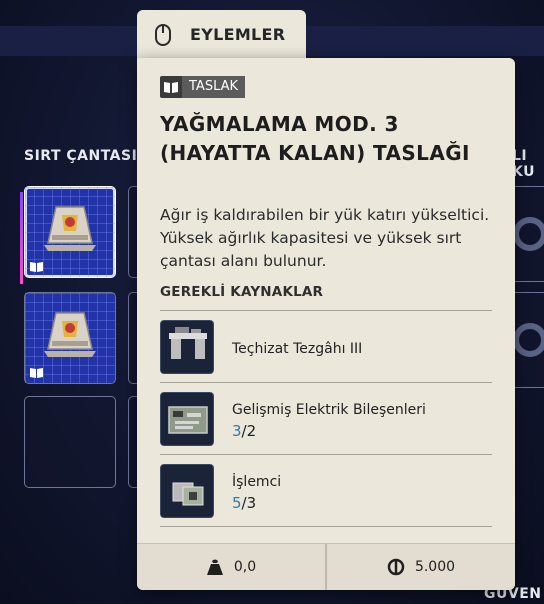 This screenshot has width=544, height=604. What do you see at coordinates (171, 87) in the screenshot?
I see `book-icon` at bounding box center [171, 87].